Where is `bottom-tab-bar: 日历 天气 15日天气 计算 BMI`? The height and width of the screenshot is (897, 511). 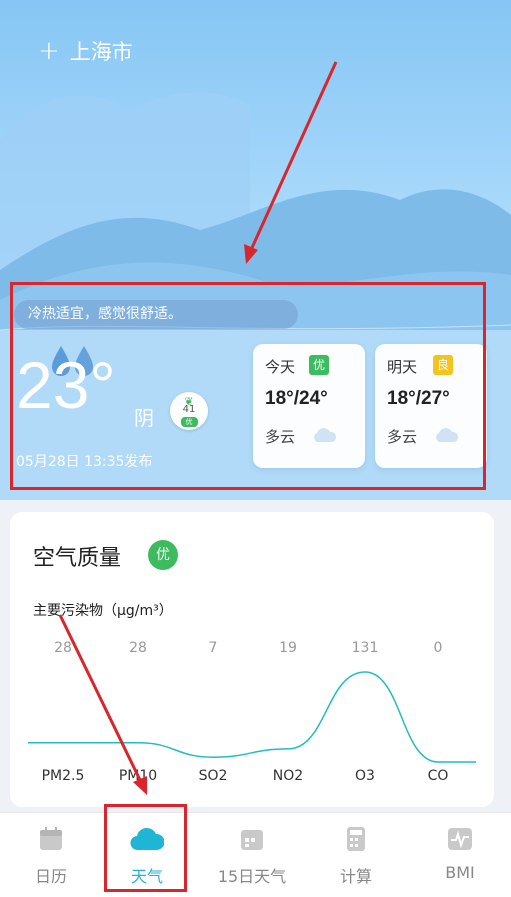
bottom-tab-bar: 日历 天气 15日天气 计算 BMI is located at coordinates (255, 854).